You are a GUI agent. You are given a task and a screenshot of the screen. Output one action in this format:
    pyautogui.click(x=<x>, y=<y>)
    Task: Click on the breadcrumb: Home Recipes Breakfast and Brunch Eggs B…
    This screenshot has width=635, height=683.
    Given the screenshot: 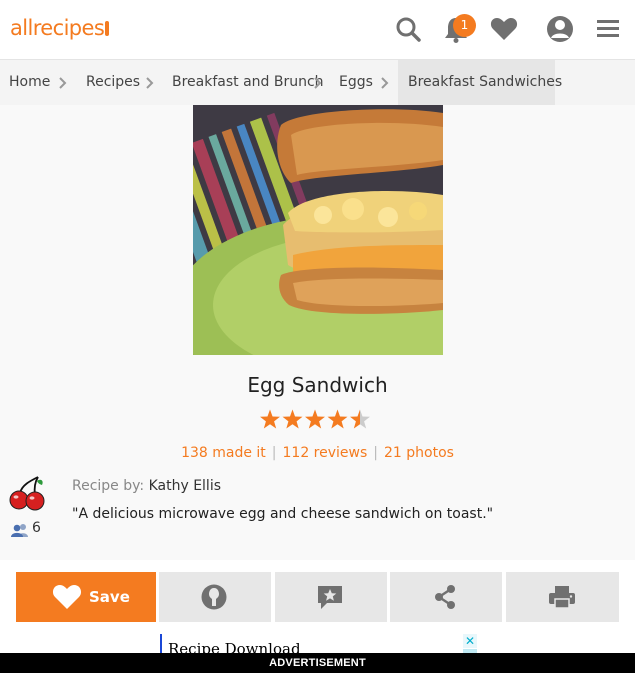 What is the action you would take?
    pyautogui.click(x=317, y=82)
    